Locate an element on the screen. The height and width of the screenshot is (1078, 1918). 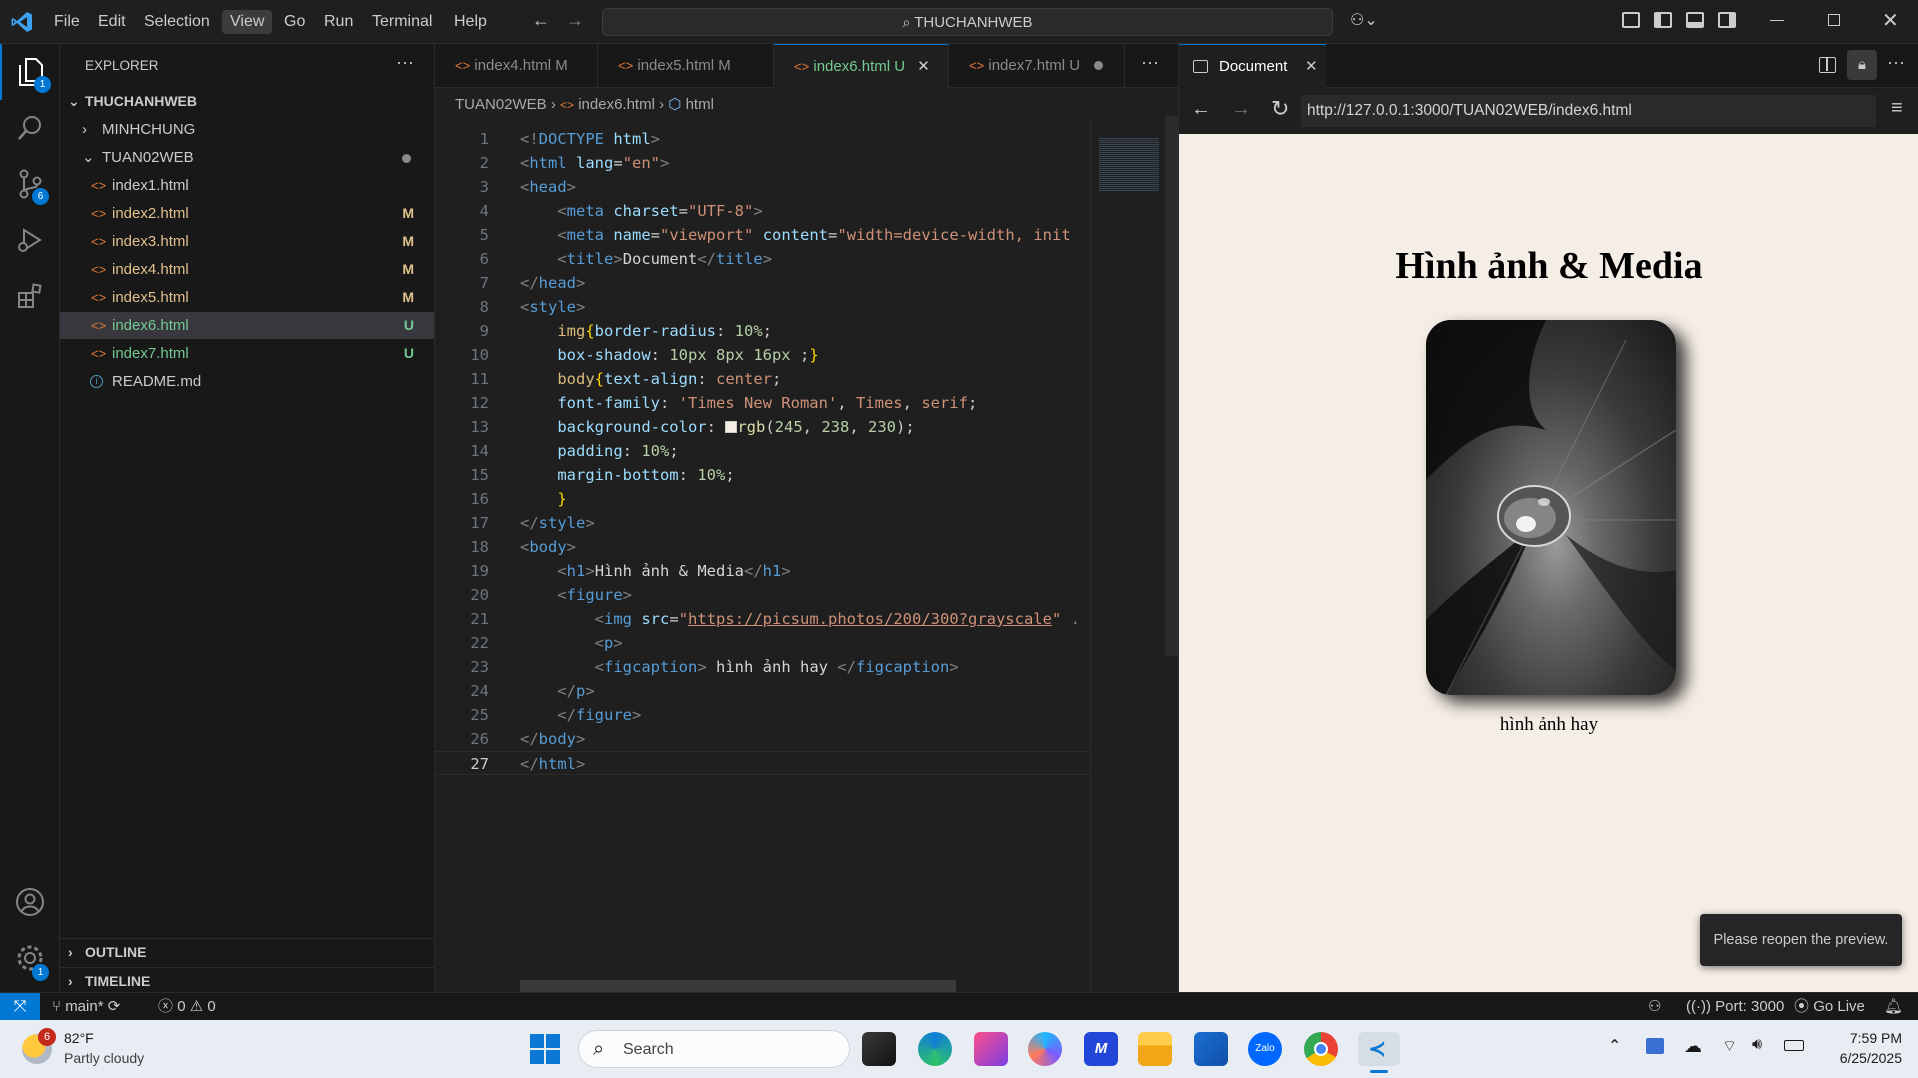
file-index7: <> index7.html U is located at coordinates (247, 353).